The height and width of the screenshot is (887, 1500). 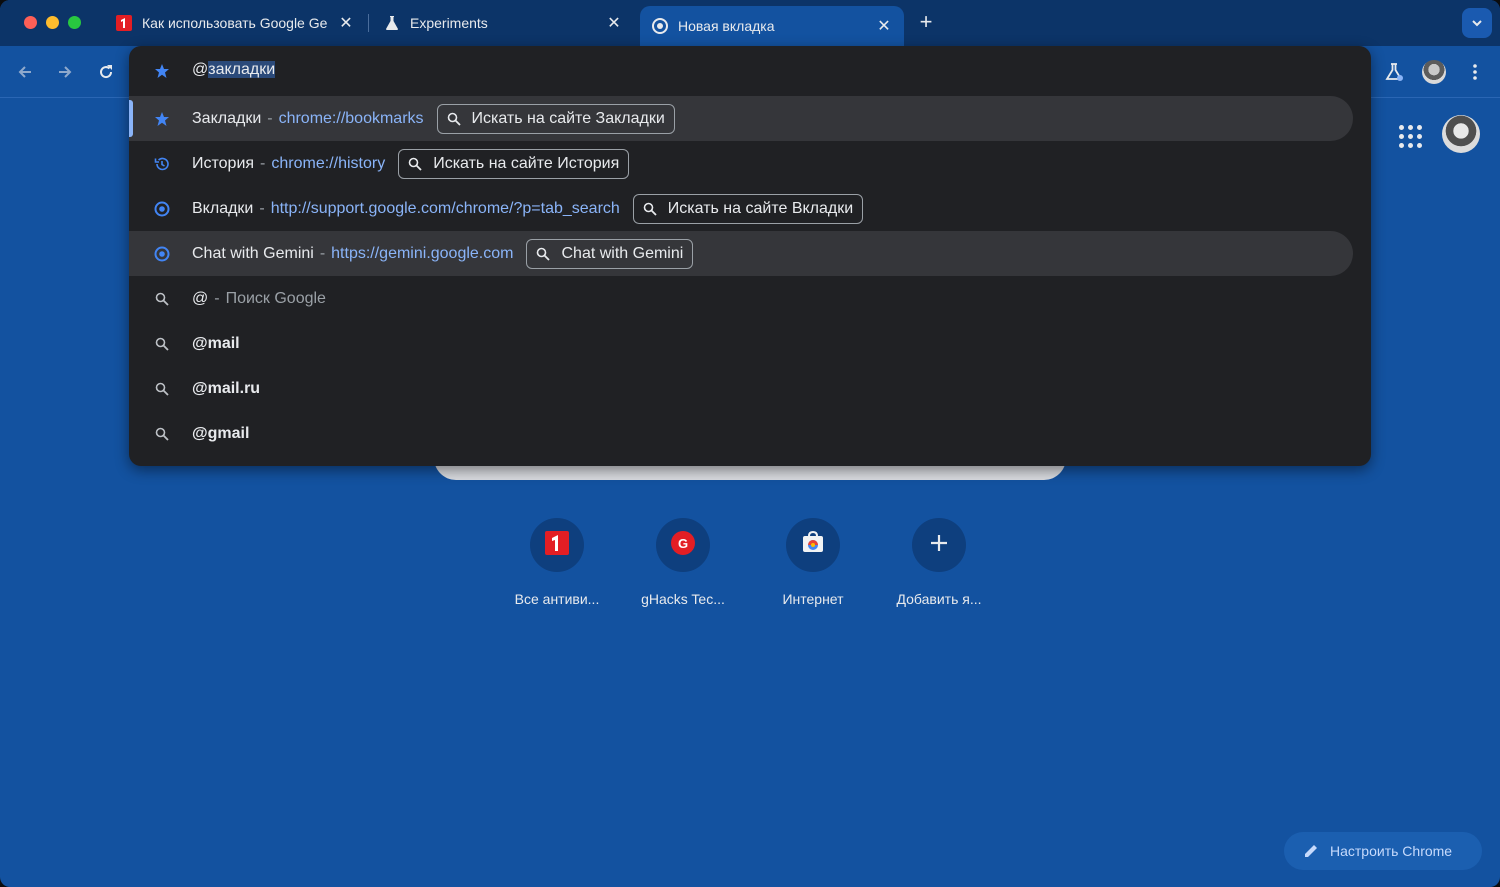 I want to click on chip-label: Chat with Gemini, so click(x=622, y=253).